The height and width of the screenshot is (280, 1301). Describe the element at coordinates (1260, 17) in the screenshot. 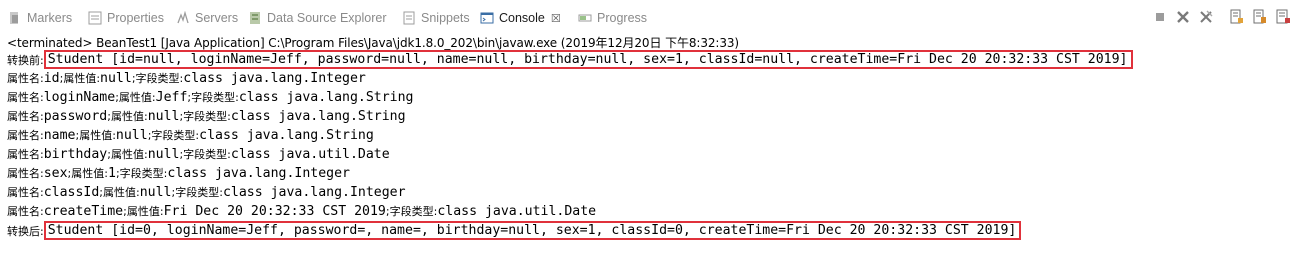

I see `word-wrap-icon` at that location.